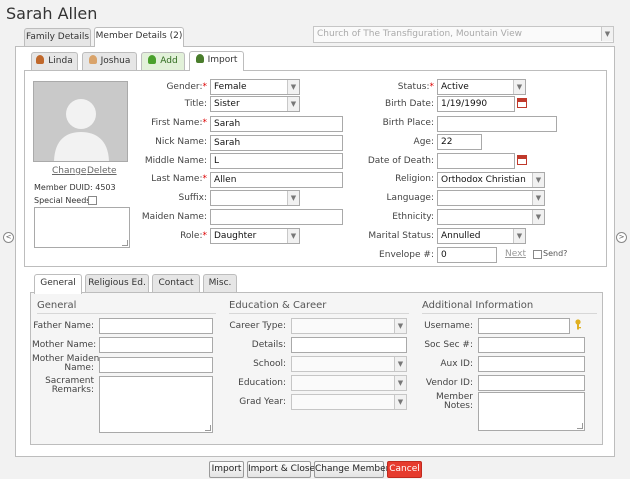  What do you see at coordinates (531, 383) in the screenshot?
I see `vendor-id-input` at bounding box center [531, 383].